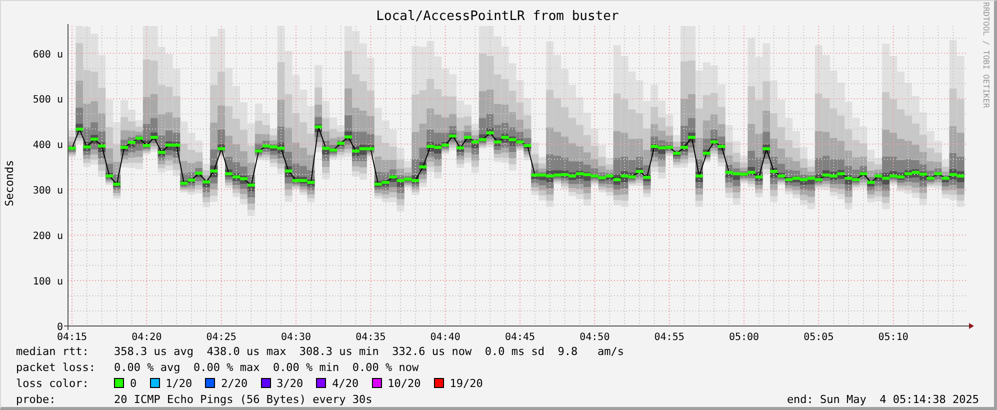 The image size is (997, 410). Describe the element at coordinates (345, 383) in the screenshot. I see `loss-color-label: 4/20` at that location.